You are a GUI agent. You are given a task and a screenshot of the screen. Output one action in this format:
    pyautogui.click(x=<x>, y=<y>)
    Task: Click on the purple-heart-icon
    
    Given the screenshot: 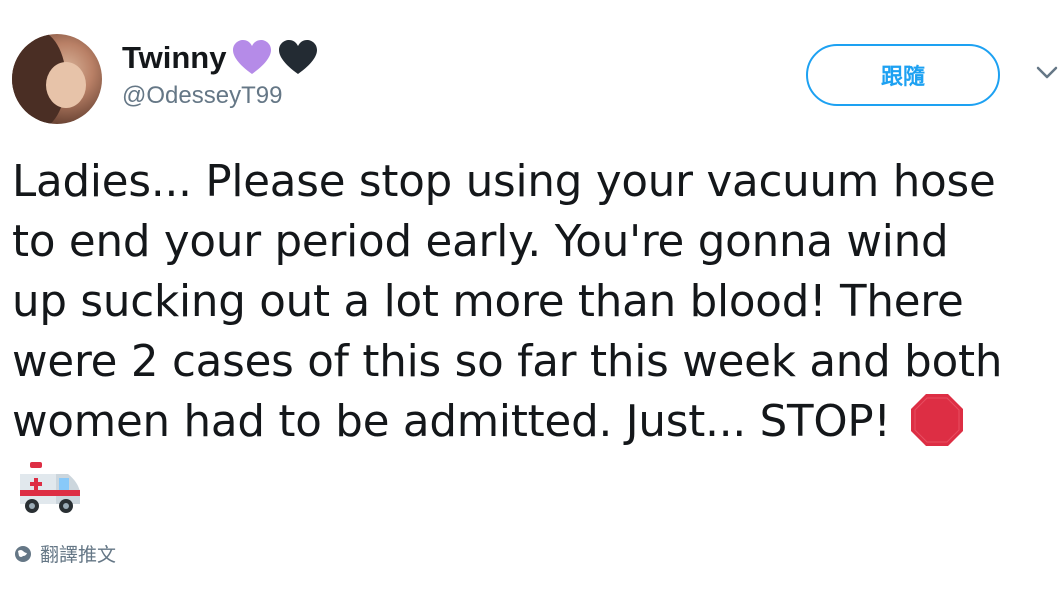 What is the action you would take?
    pyautogui.click(x=252, y=57)
    